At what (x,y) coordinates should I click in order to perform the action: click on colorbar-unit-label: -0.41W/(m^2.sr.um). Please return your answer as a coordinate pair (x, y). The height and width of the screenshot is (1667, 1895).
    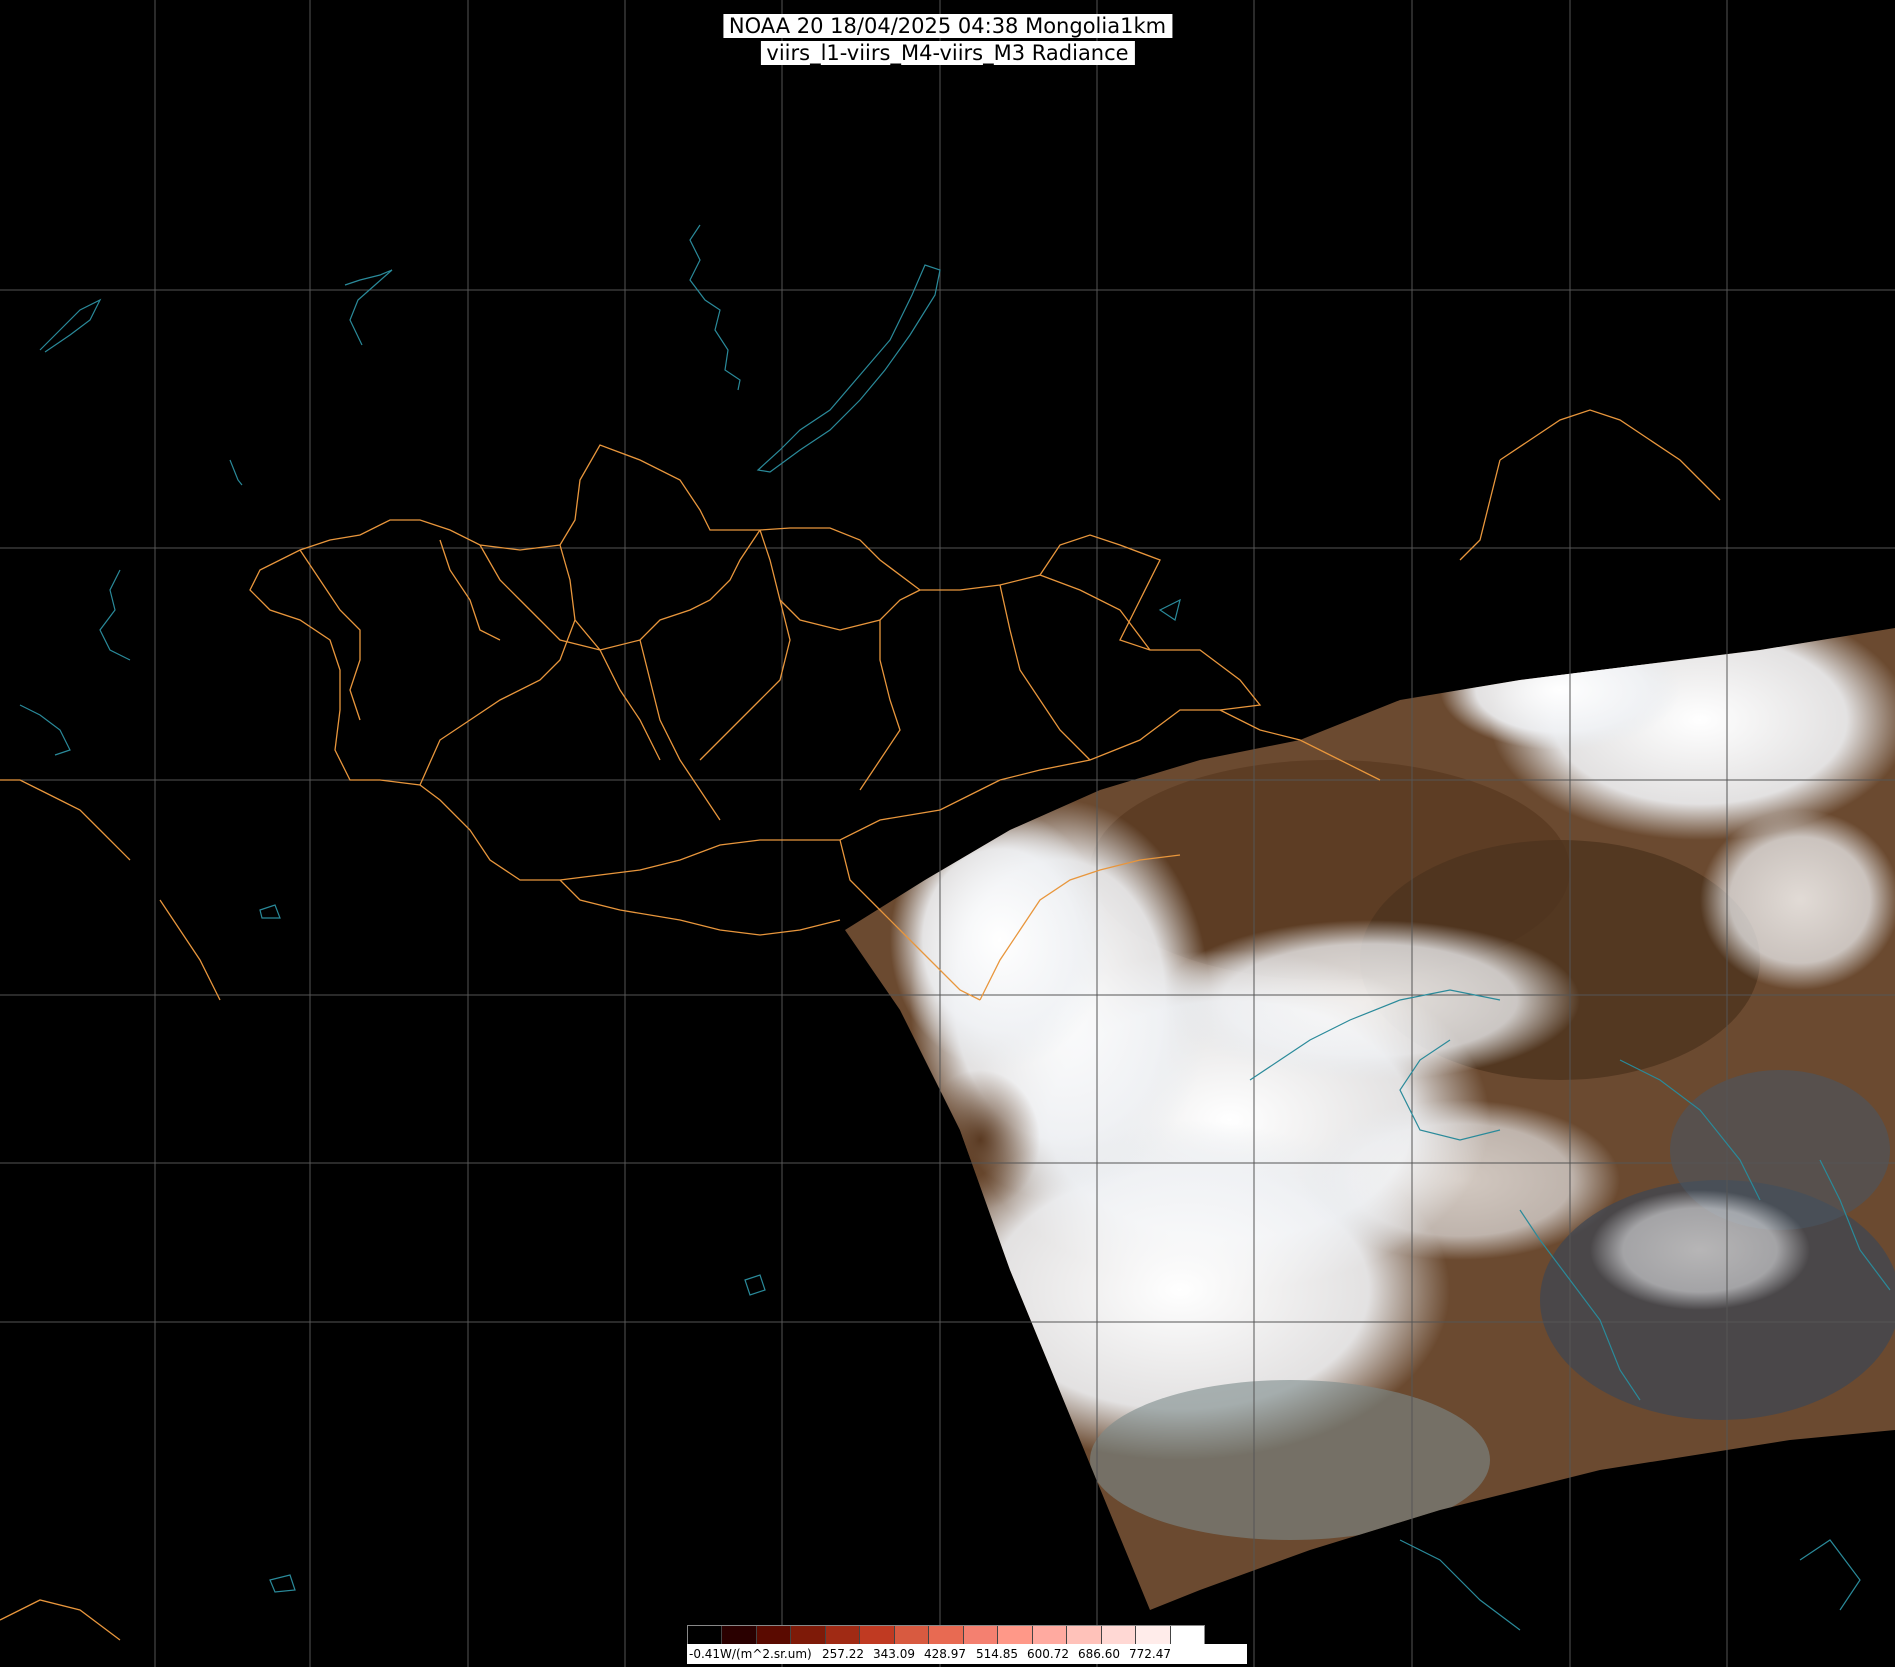
    Looking at the image, I should click on (750, 1654).